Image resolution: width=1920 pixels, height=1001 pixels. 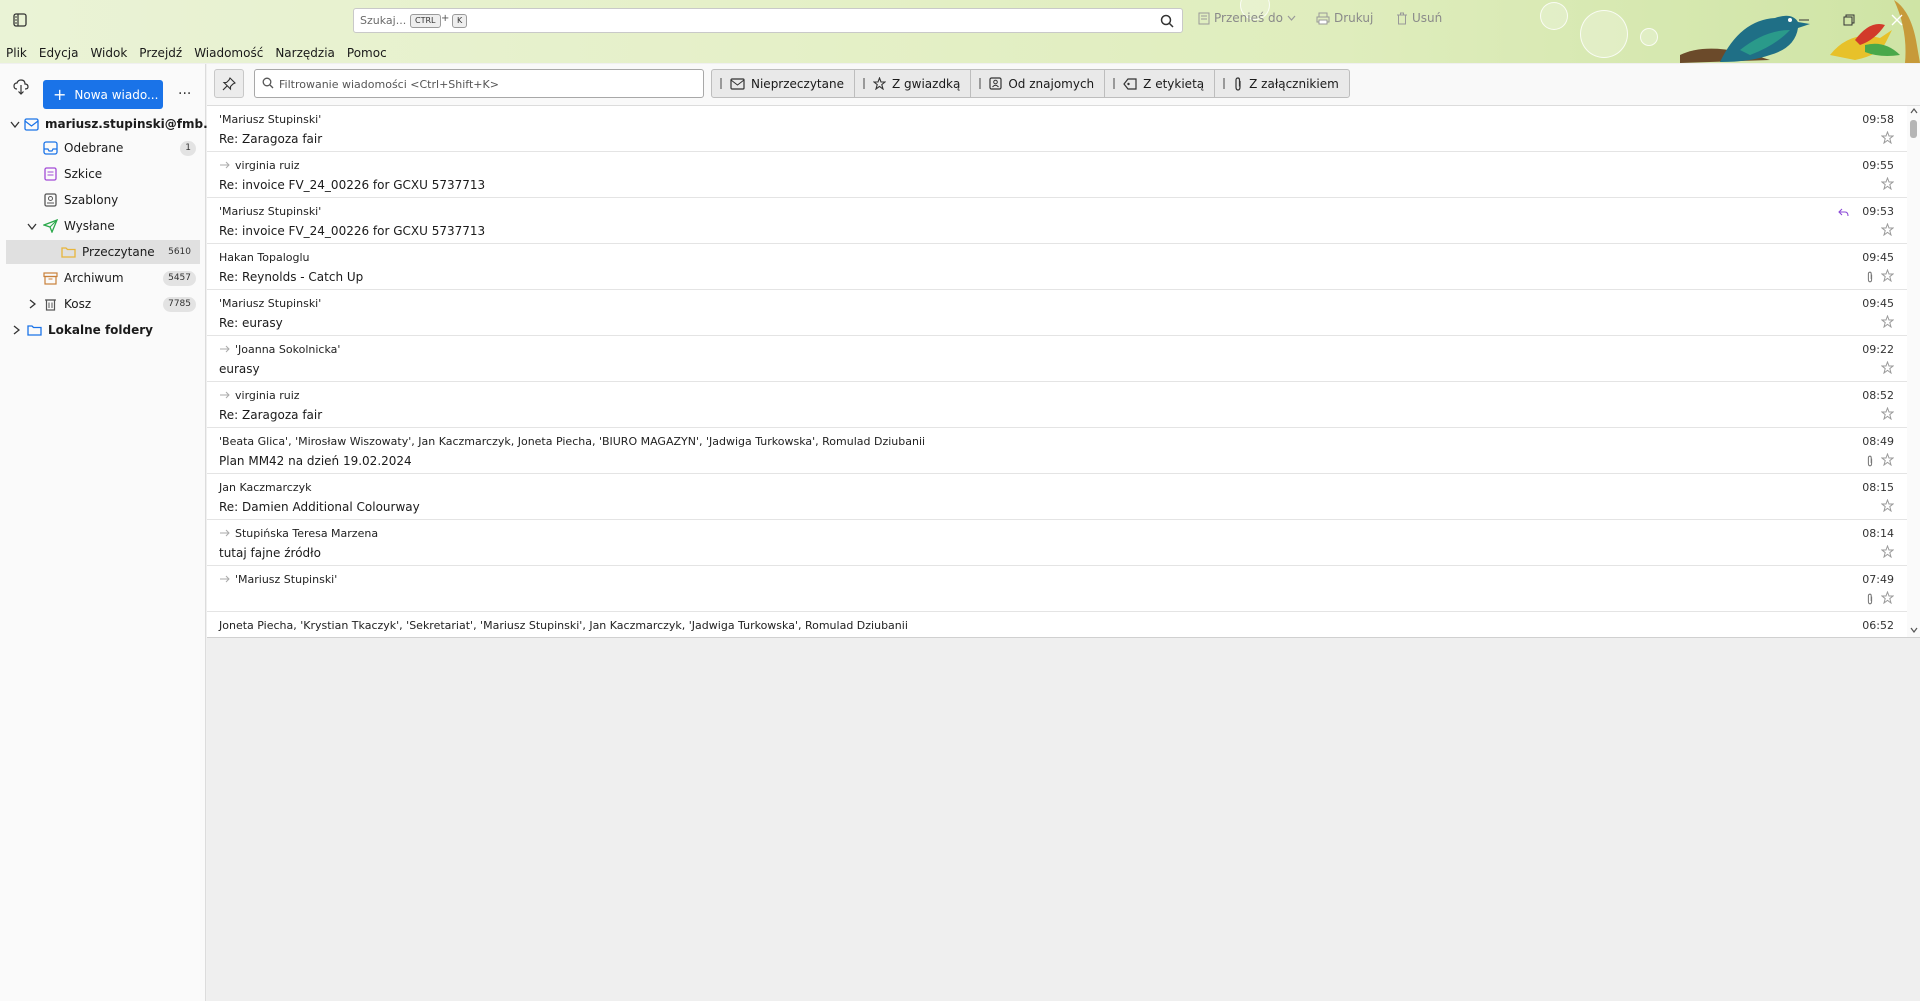 I want to click on minimize-button, so click(x=1804, y=20).